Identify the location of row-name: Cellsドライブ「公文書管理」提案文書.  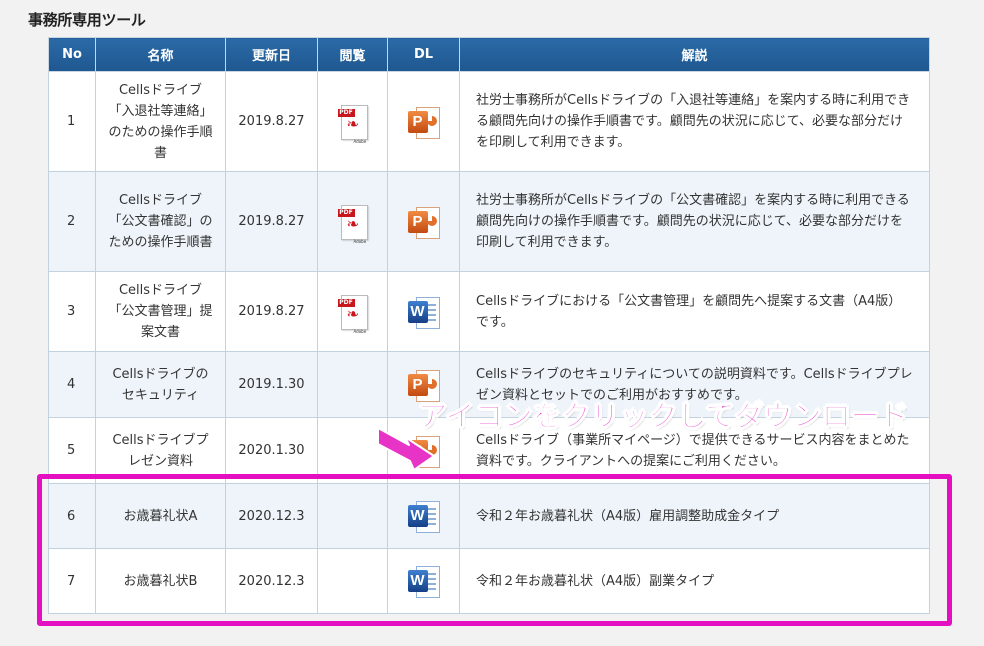
(160, 311).